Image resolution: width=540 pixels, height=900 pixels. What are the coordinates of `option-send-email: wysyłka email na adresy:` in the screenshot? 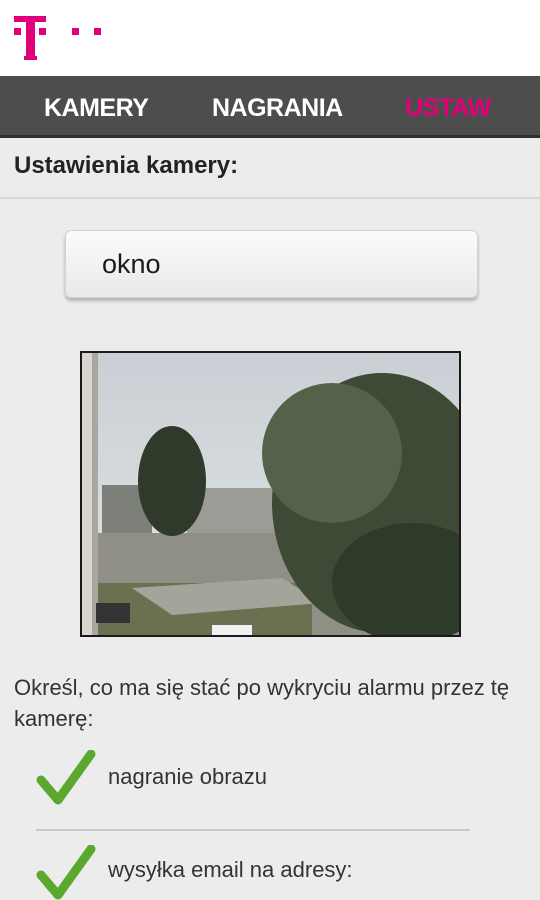 It's located at (270, 872).